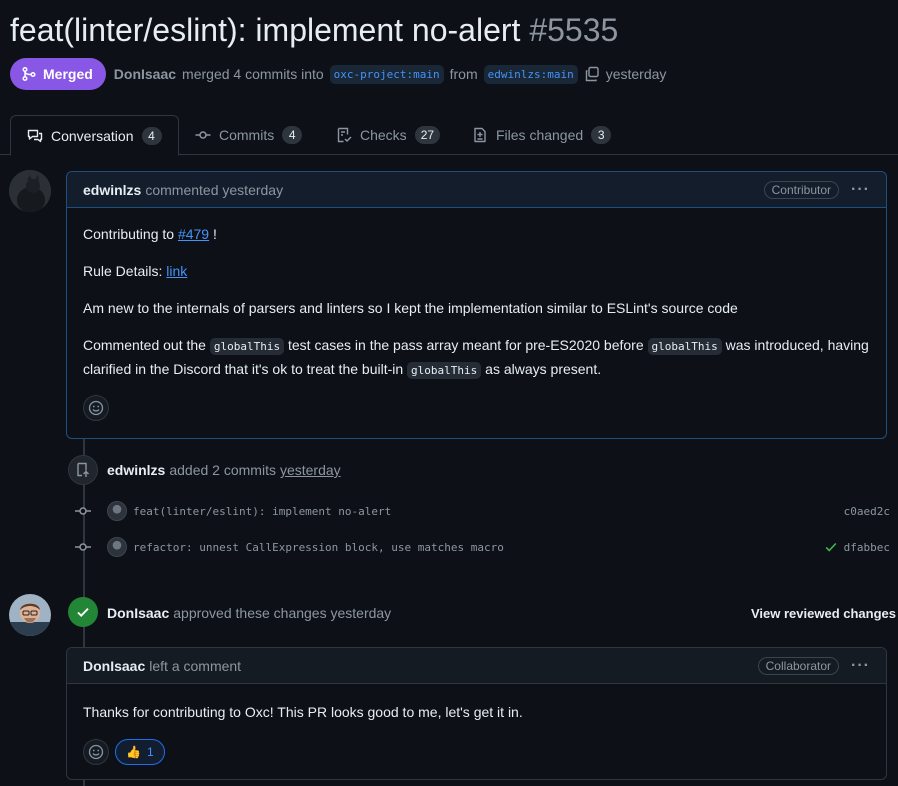 This screenshot has height=786, width=898. I want to click on pr-title: feat(linter/eslint): implement no-alert, so click(265, 30).